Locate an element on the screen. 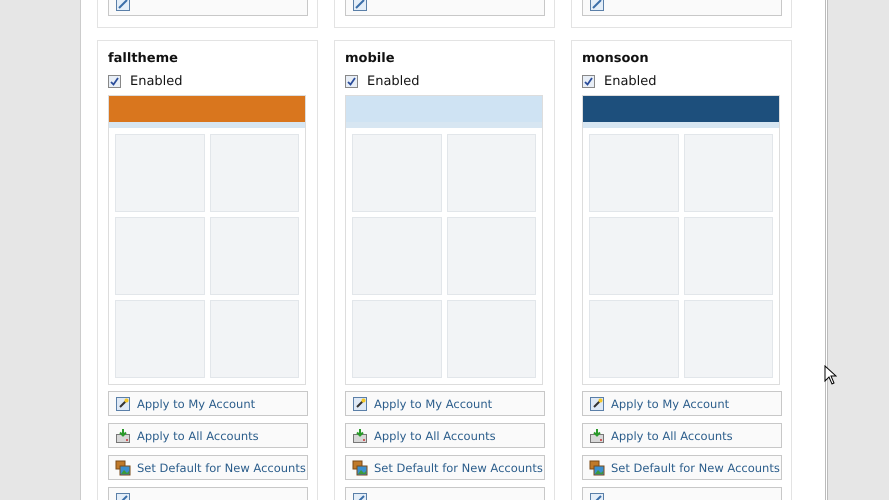 This screenshot has height=500, width=889. theme-name: mobile is located at coordinates (370, 58).